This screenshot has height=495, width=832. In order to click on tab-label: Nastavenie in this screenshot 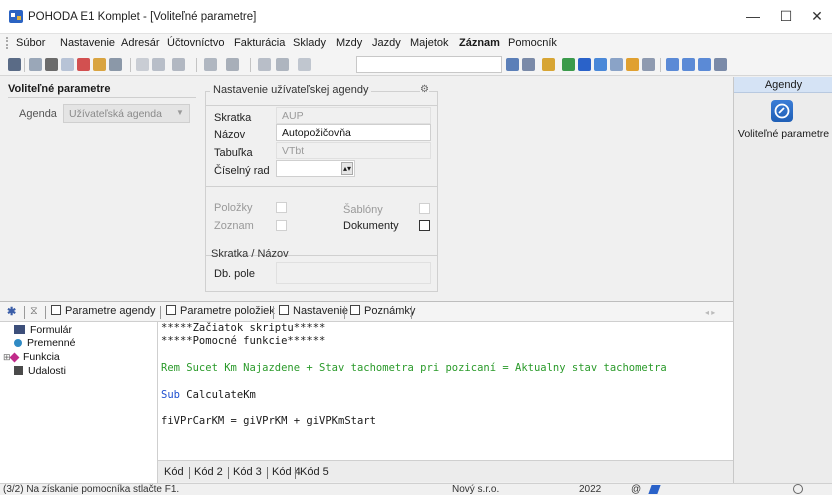, I will do `click(321, 311)`.